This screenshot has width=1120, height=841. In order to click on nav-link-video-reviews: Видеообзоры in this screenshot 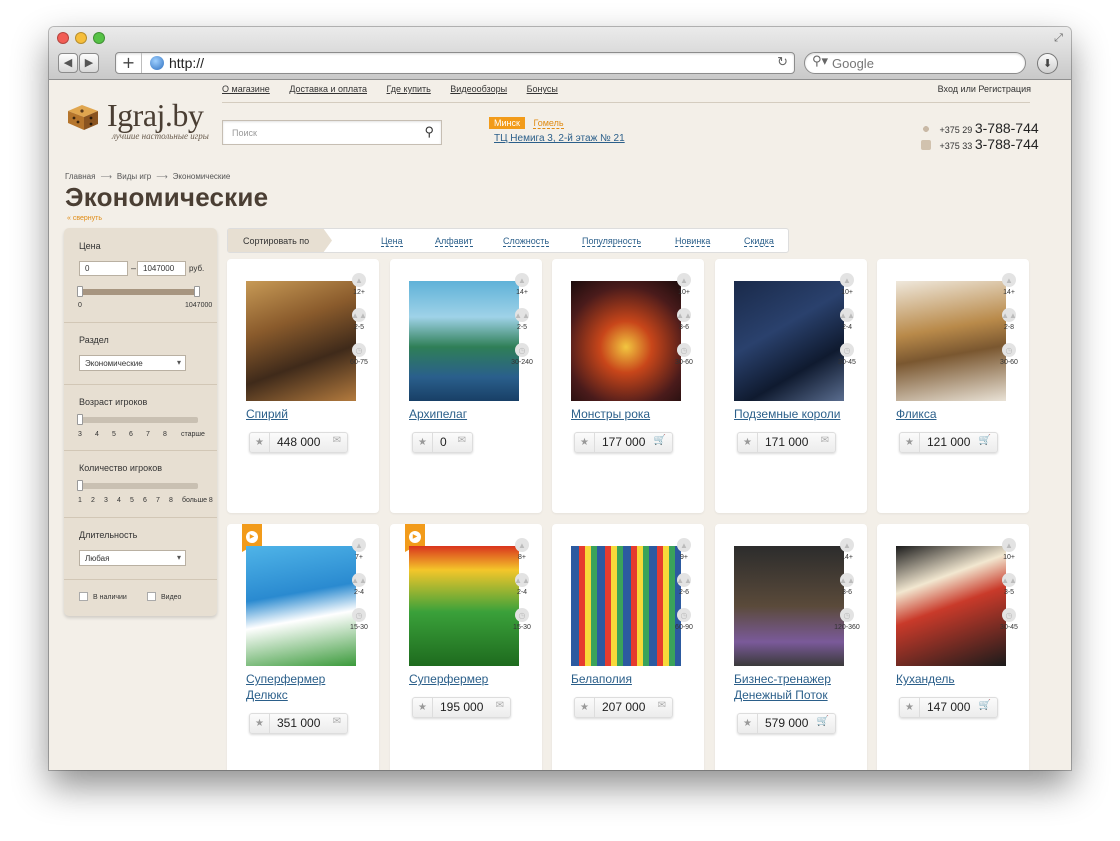, I will do `click(478, 89)`.